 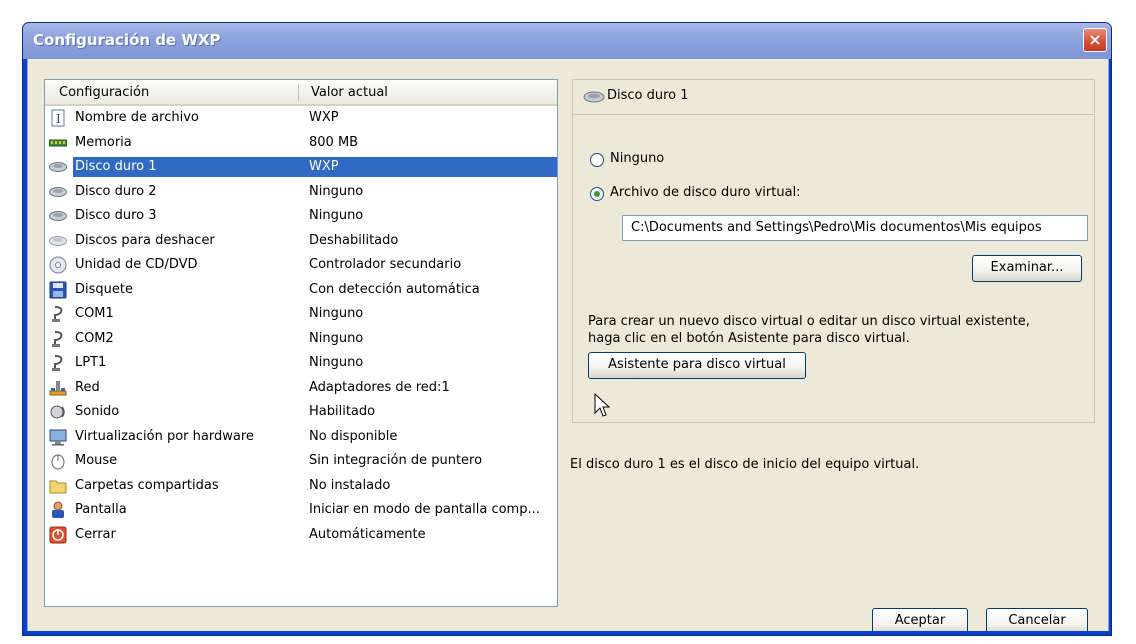 What do you see at coordinates (145, 240) in the screenshot?
I see `row-label: Discos para deshacer` at bounding box center [145, 240].